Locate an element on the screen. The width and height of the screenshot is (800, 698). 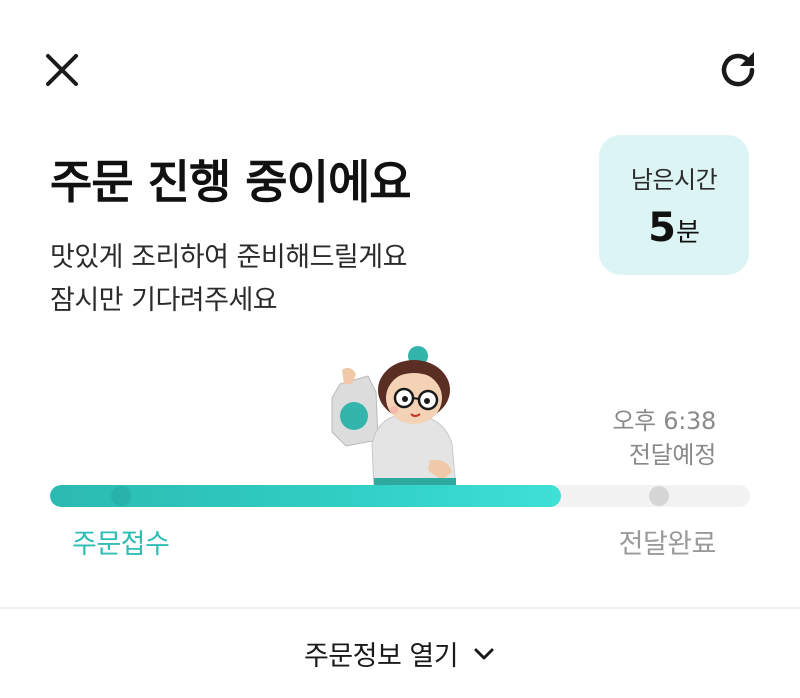
remaining-time-value: 5분 is located at coordinates (674, 228).